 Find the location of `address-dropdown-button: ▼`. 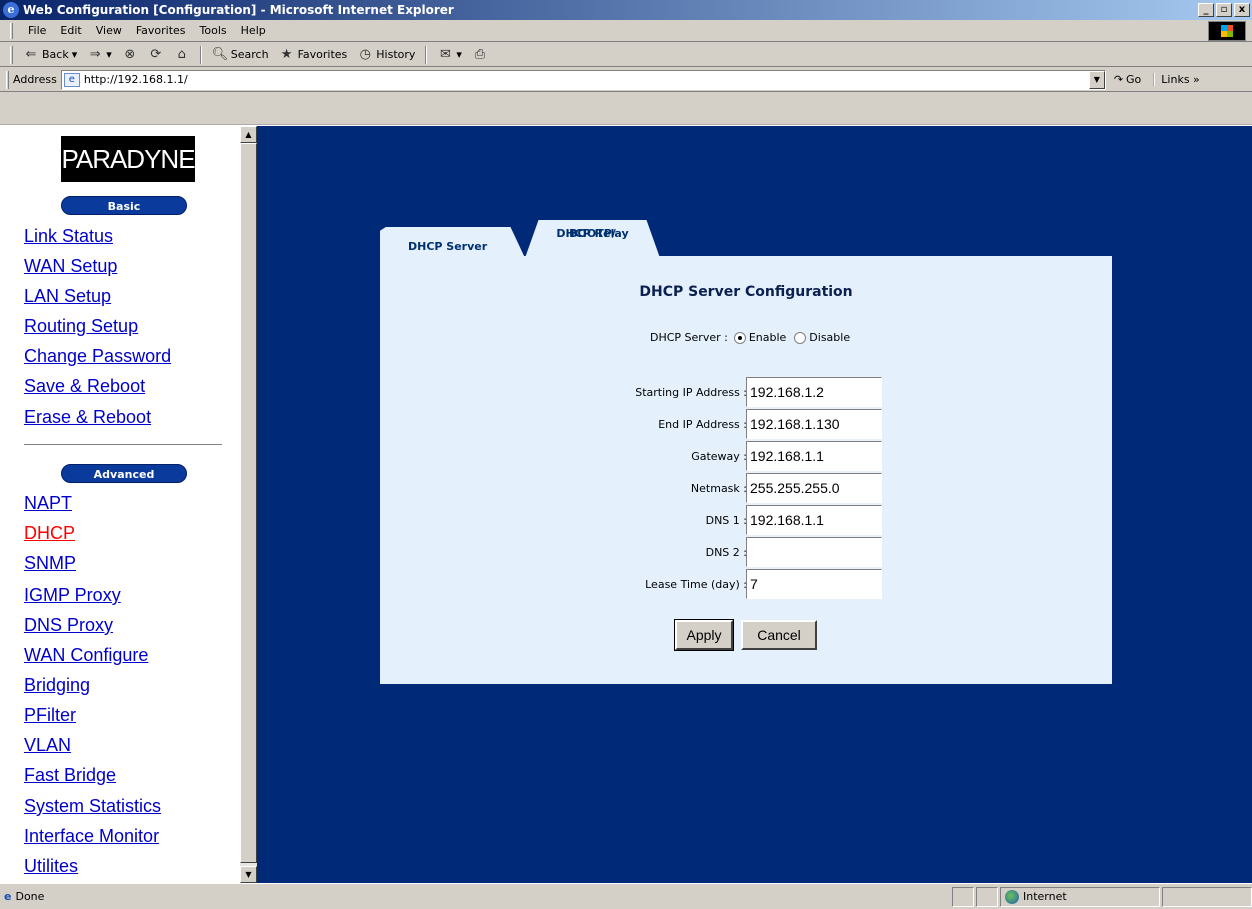

address-dropdown-button: ▼ is located at coordinates (1096, 79).